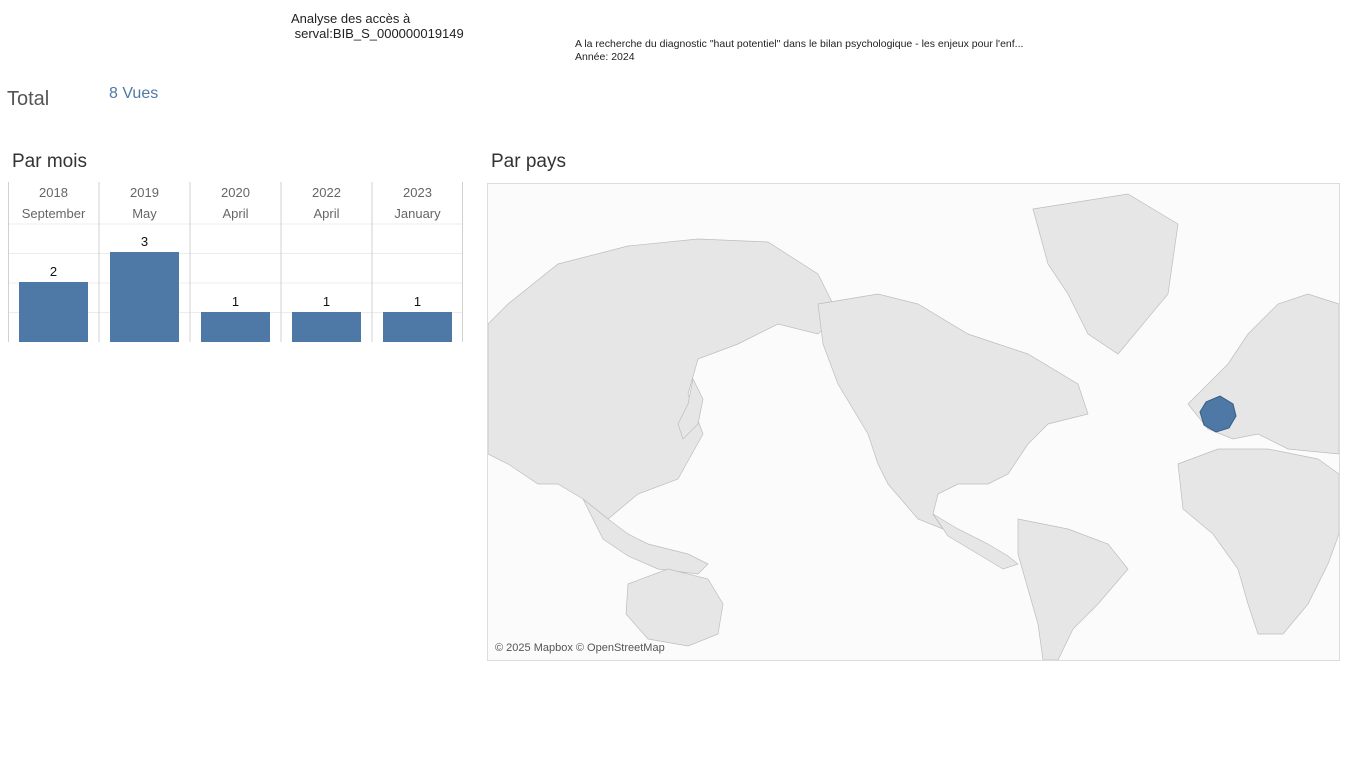  Describe the element at coordinates (144, 241) in the screenshot. I see `bar-value-label: 3` at that location.